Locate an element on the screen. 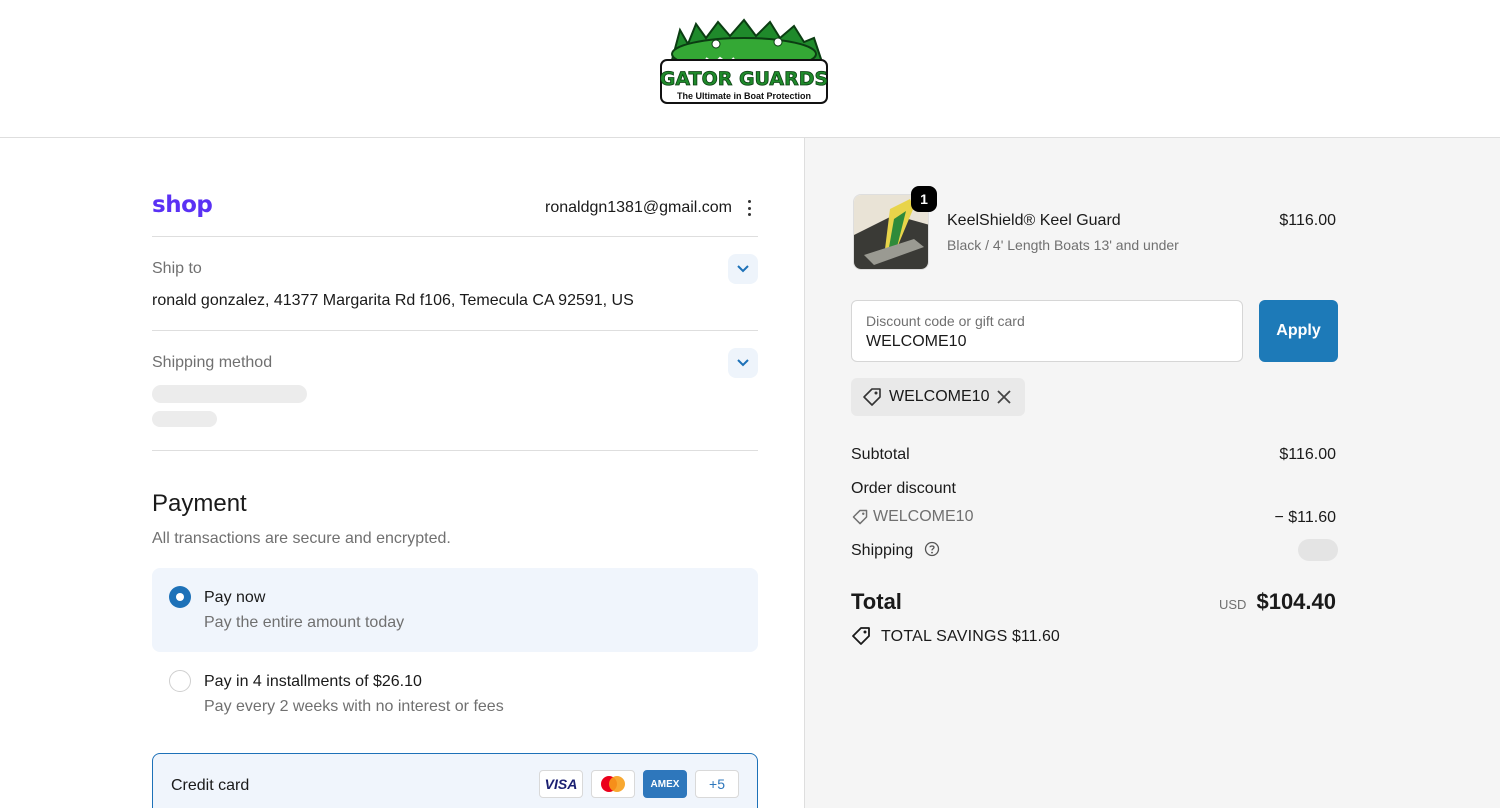  payment-heading: Payment is located at coordinates (199, 503).